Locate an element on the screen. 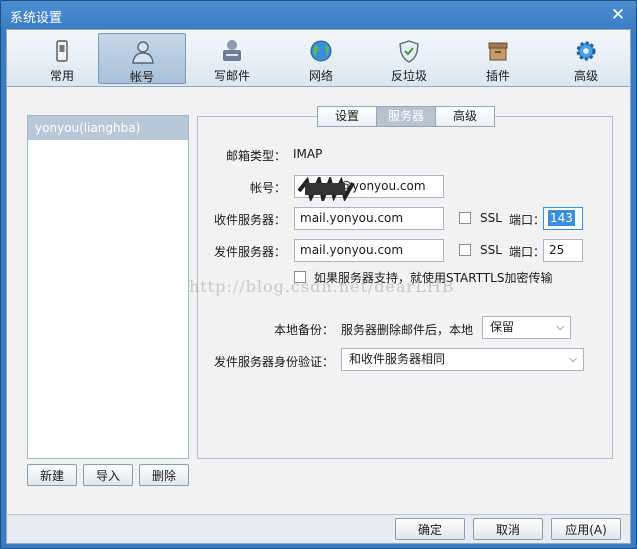 This screenshot has height=549, width=637. tab-advanced: 高级 is located at coordinates (586, 58).